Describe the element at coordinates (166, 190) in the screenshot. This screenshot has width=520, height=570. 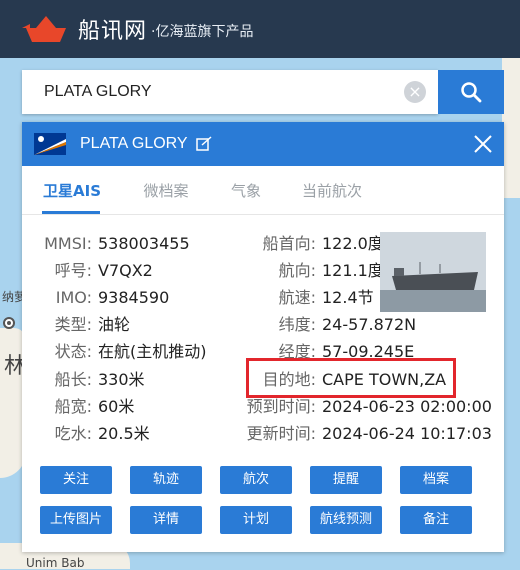
I see `tab-micro-archive: 微档案` at that location.